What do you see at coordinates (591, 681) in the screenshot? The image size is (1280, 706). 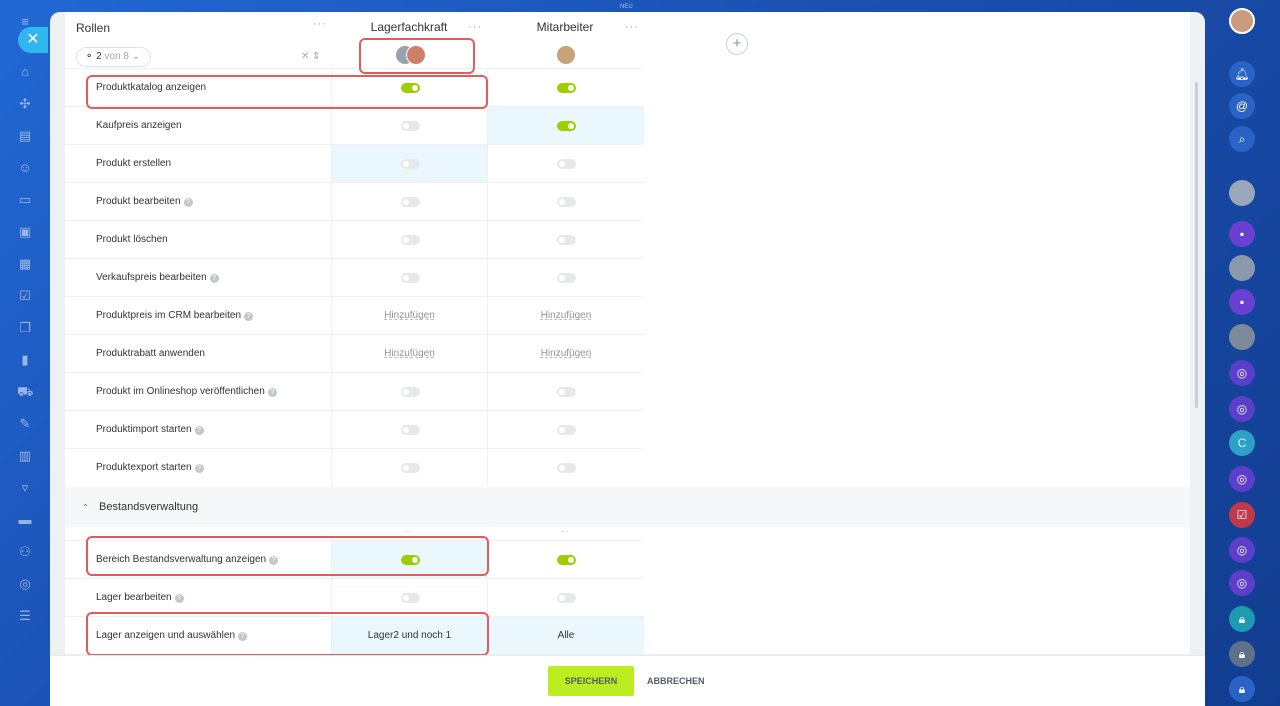 I see `save-button: SPEICHERN` at bounding box center [591, 681].